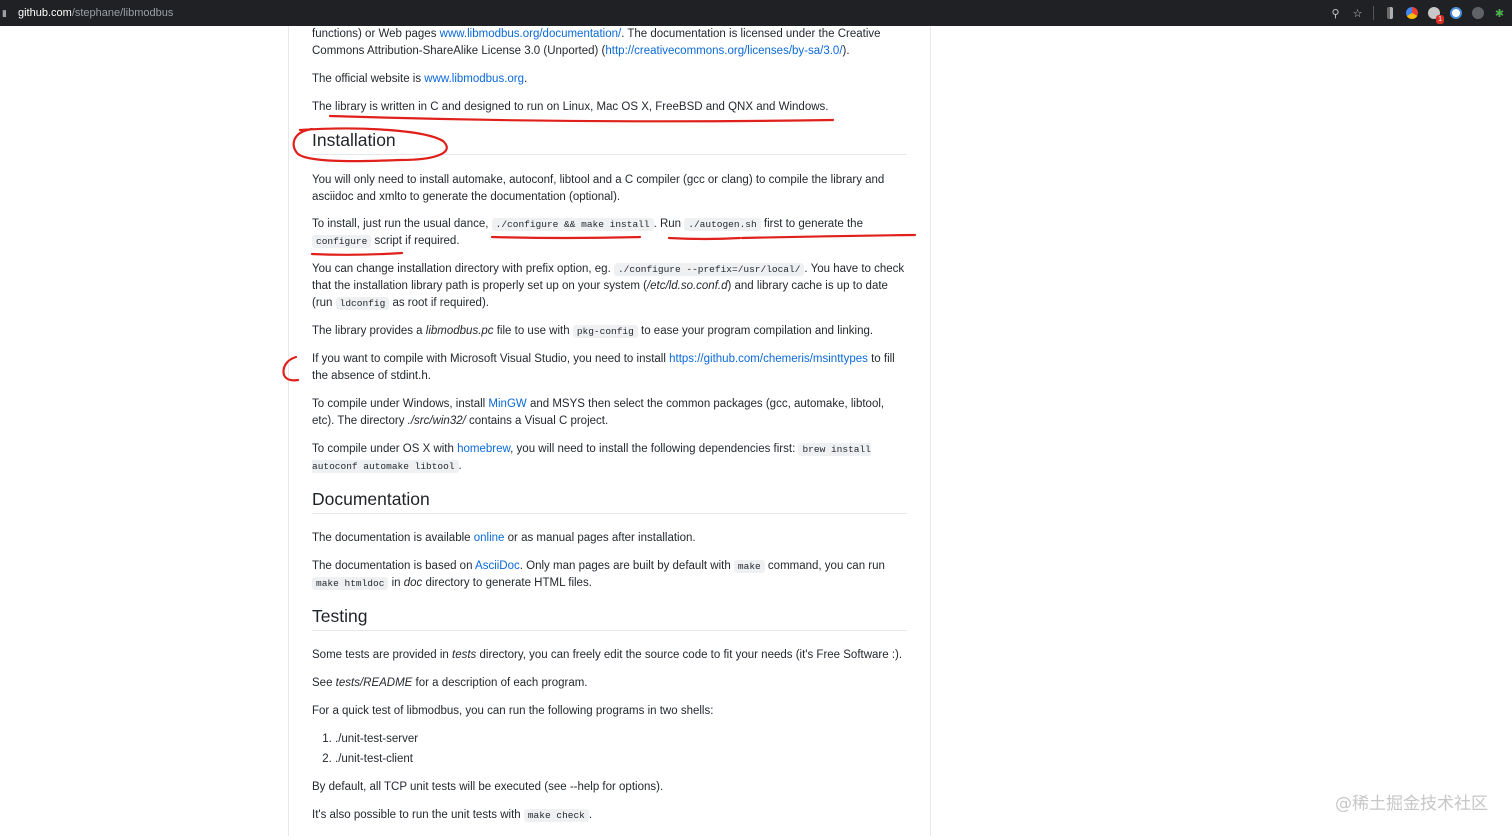 This screenshot has height=836, width=1512. What do you see at coordinates (533, 331) in the screenshot?
I see `text: file to use with` at bounding box center [533, 331].